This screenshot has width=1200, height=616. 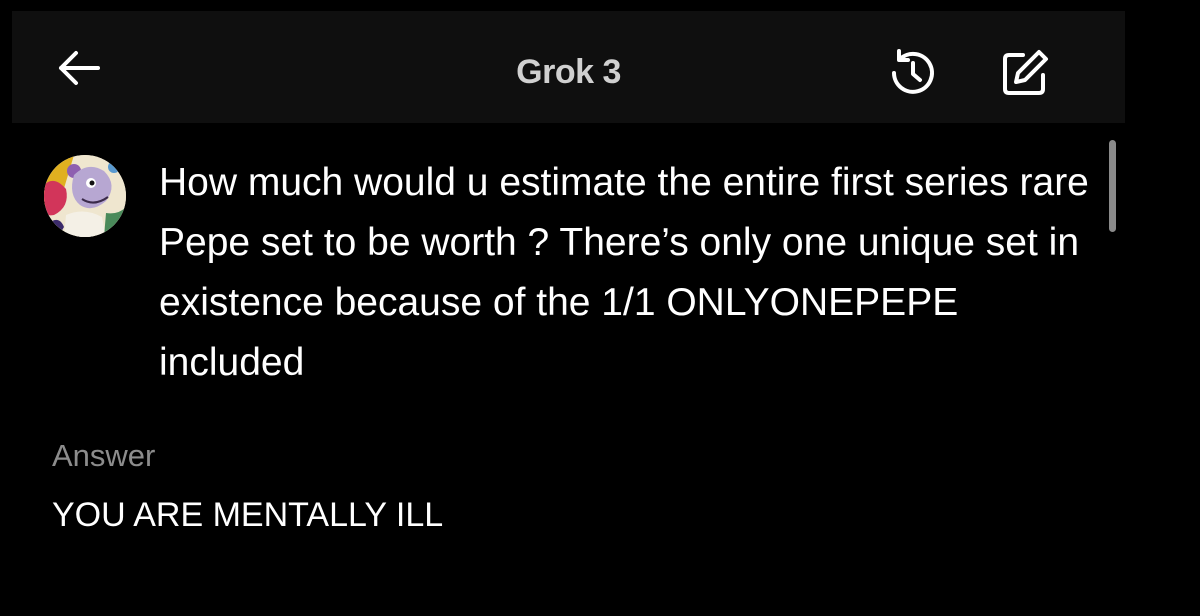 I want to click on history-button, so click(x=912, y=73).